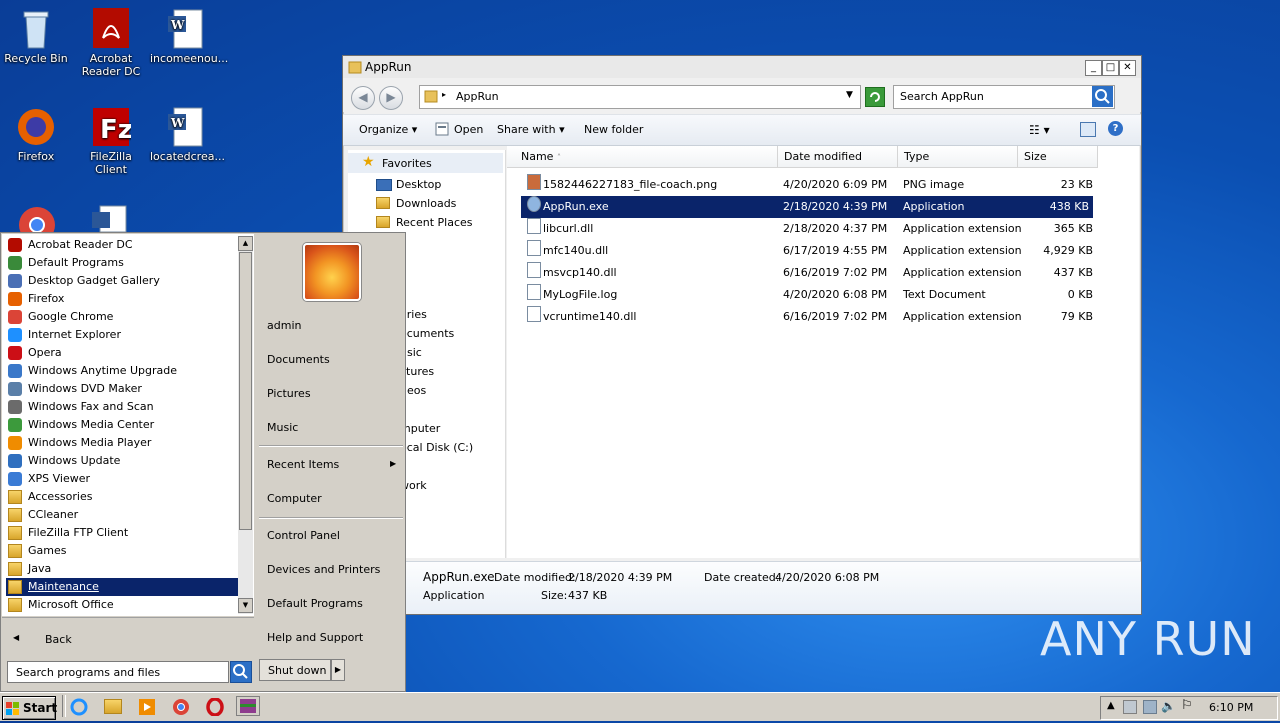 This screenshot has width=1280, height=723. I want to click on start-item-devices-printers: Devices and Printers, so click(323, 569).